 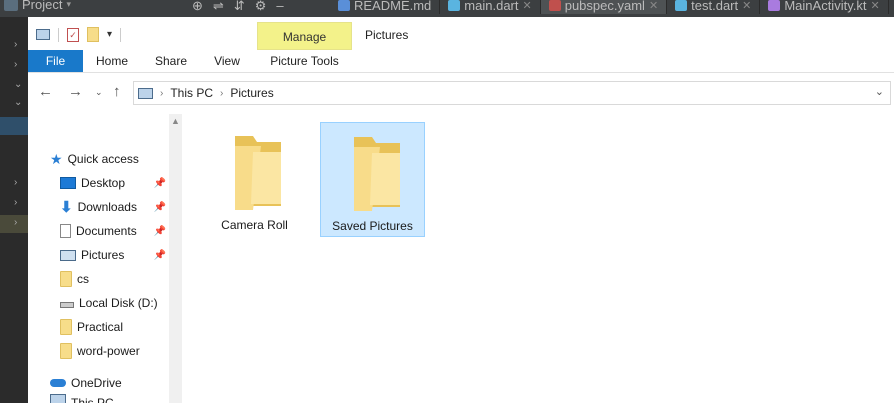 I want to click on disk-icon, so click(x=67, y=305).